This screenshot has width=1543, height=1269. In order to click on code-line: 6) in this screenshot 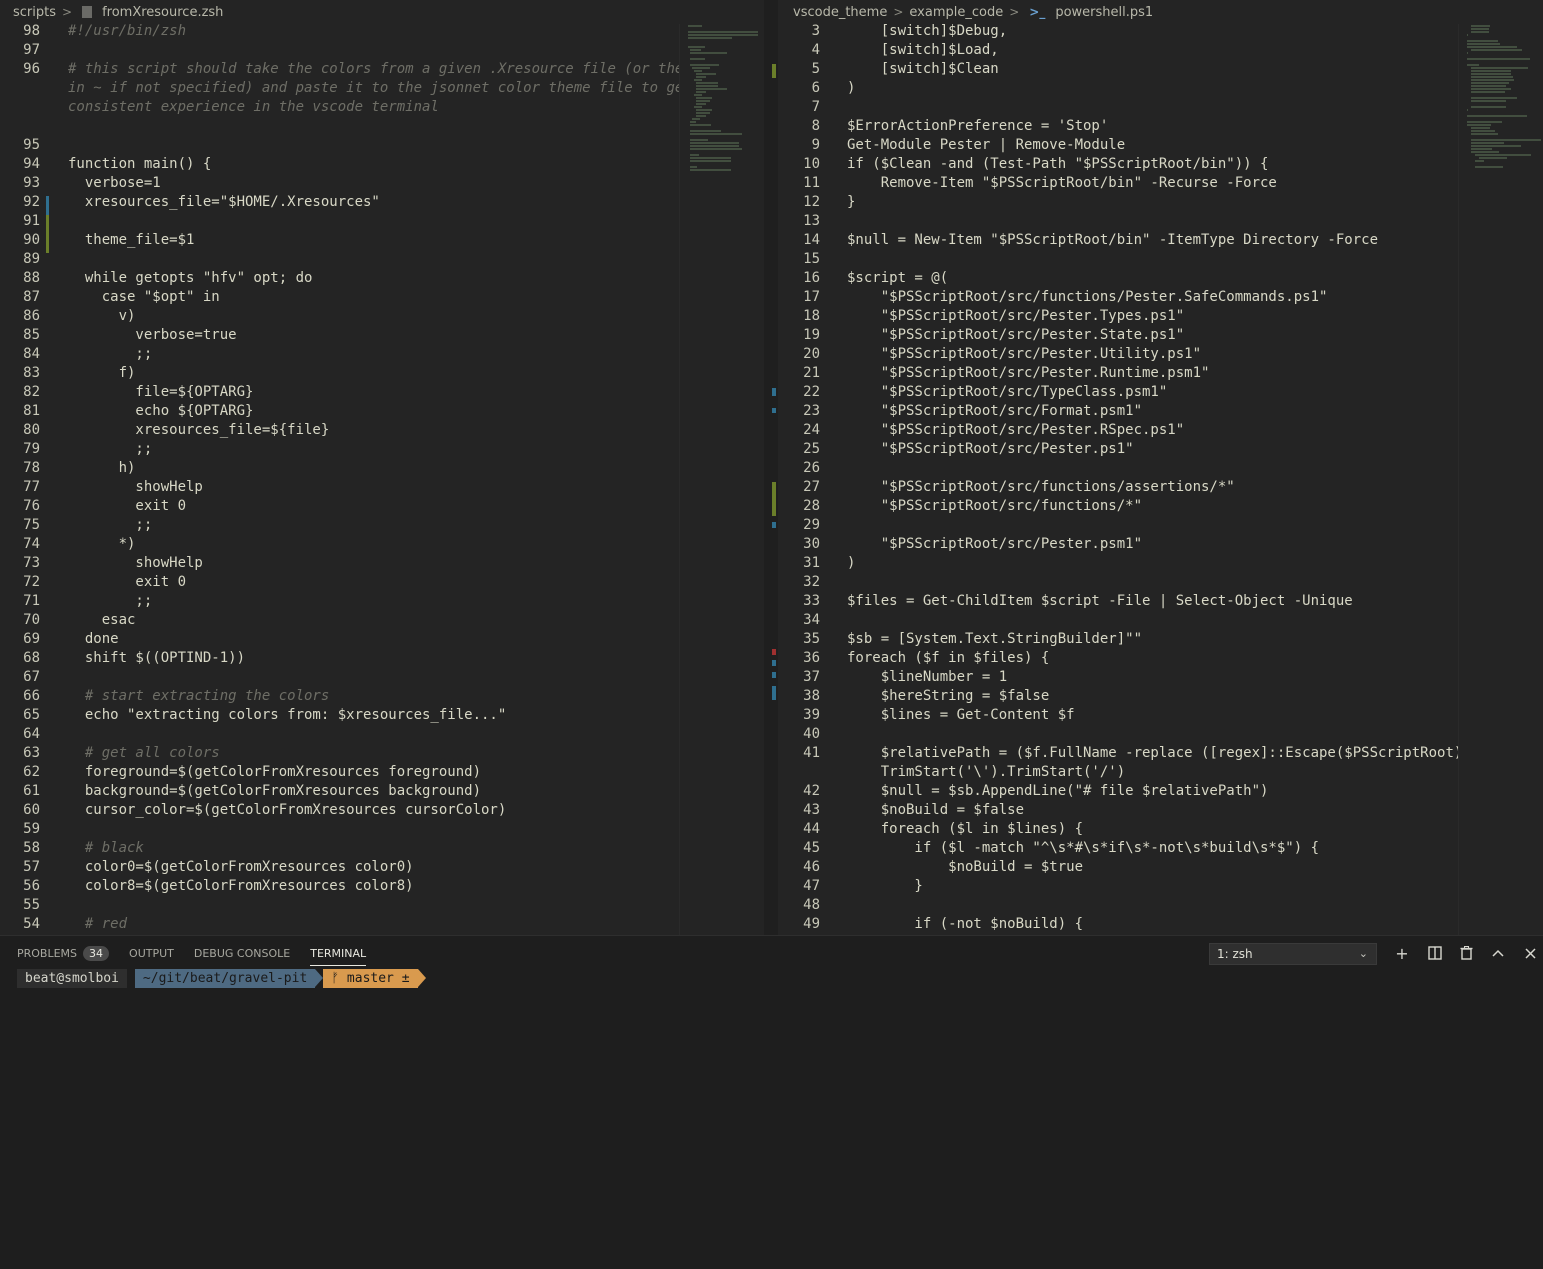, I will do `click(1160, 88)`.